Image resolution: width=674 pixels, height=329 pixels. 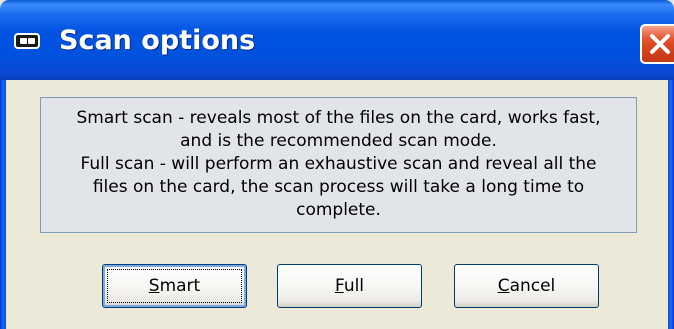 What do you see at coordinates (154, 286) in the screenshot?
I see `smart-button-accel: S` at bounding box center [154, 286].